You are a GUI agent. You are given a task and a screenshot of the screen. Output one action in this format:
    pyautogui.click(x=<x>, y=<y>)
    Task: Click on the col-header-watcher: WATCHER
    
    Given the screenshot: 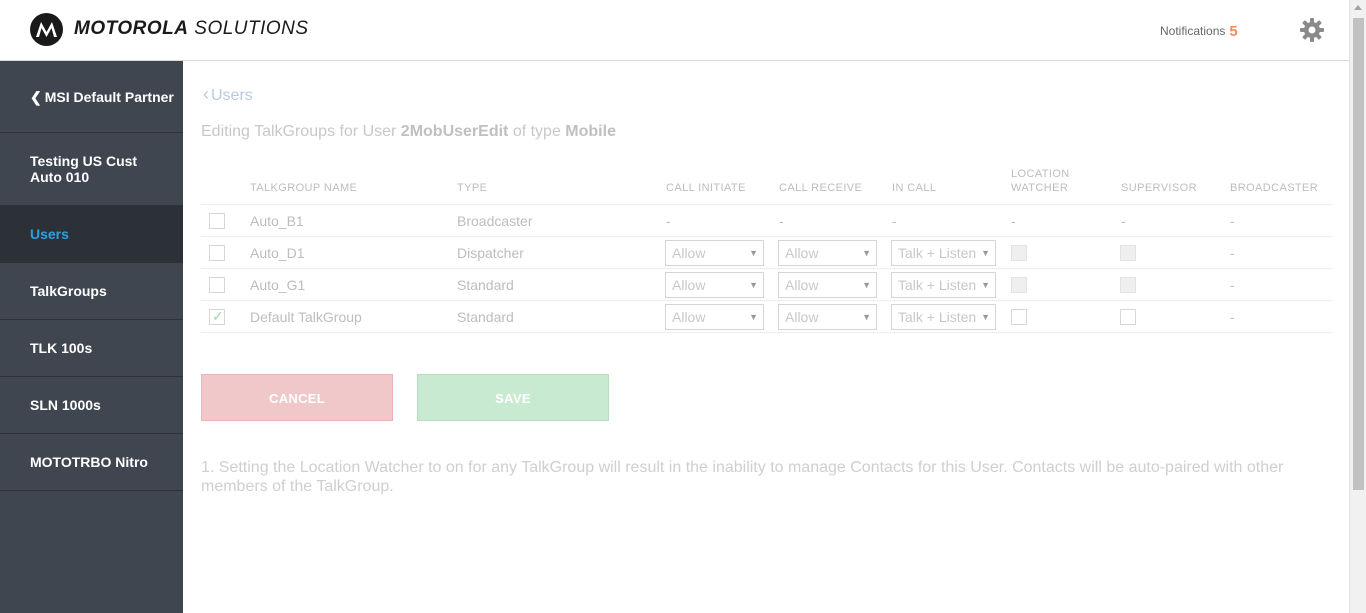 What is the action you would take?
    pyautogui.click(x=1040, y=188)
    